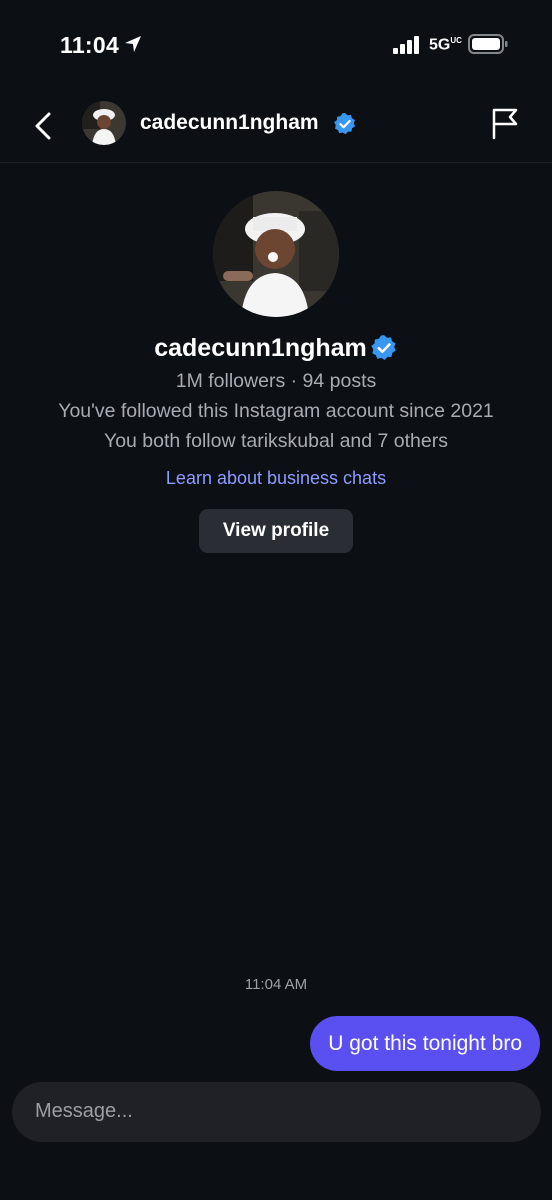 This screenshot has width=552, height=1200. What do you see at coordinates (276, 348) in the screenshot?
I see `profile-username: cadecunn1ngham` at bounding box center [276, 348].